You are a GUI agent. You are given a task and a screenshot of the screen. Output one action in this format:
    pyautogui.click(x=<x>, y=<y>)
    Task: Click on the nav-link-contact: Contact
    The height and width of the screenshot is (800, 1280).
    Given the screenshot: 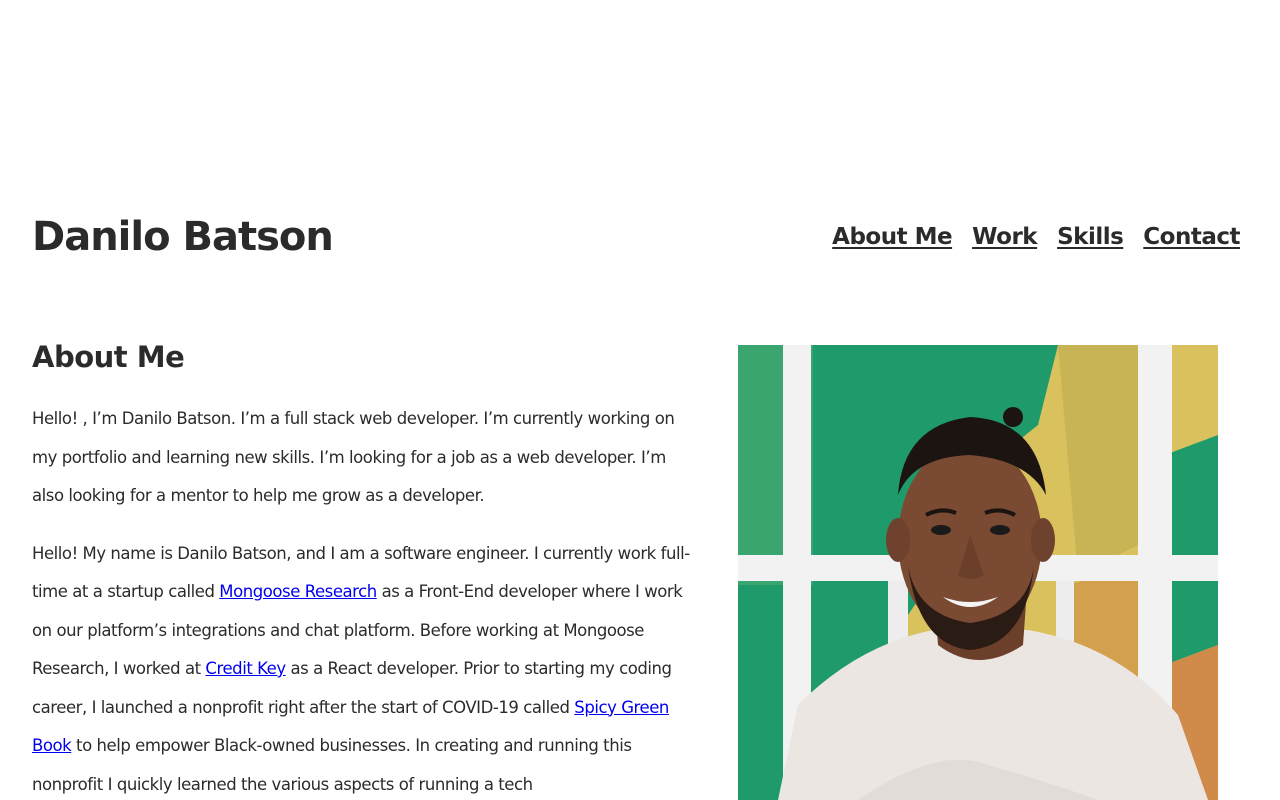 What is the action you would take?
    pyautogui.click(x=1191, y=237)
    